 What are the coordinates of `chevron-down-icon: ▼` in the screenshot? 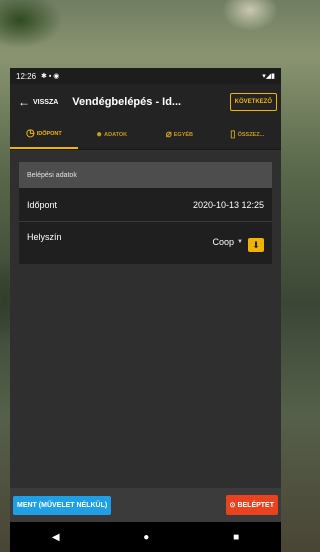 It's located at (240, 242).